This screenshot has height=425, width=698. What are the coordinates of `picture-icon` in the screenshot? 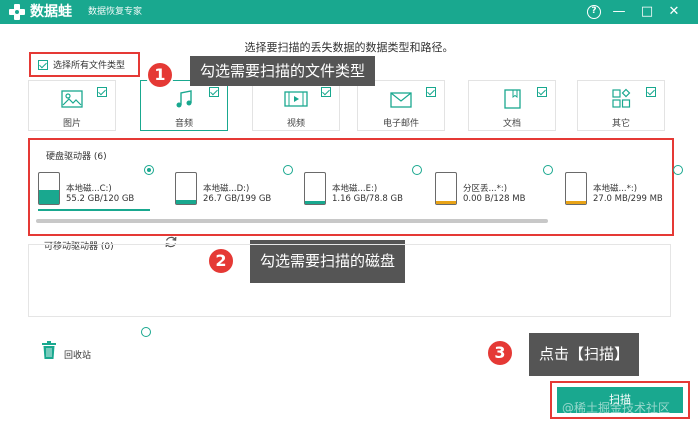 It's located at (72, 99).